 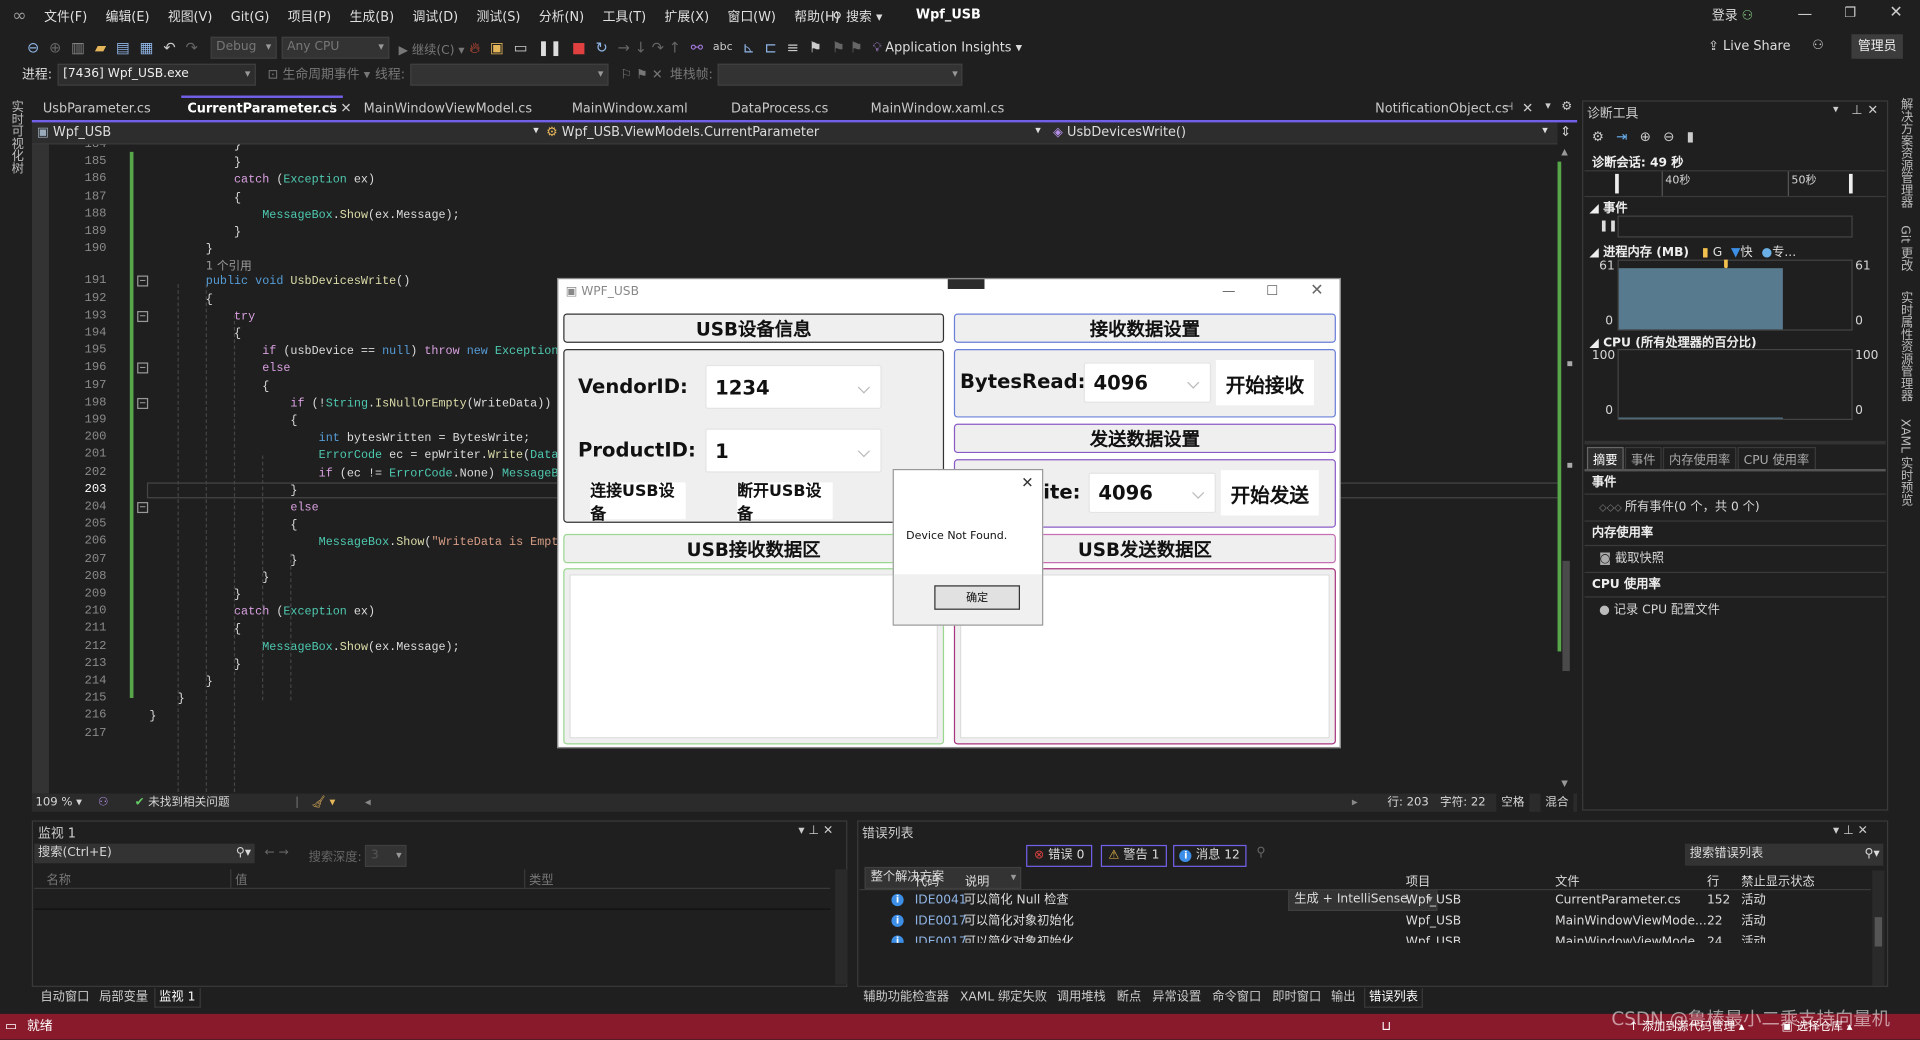 I want to click on zoom-out-icon: ⊖, so click(x=1668, y=137).